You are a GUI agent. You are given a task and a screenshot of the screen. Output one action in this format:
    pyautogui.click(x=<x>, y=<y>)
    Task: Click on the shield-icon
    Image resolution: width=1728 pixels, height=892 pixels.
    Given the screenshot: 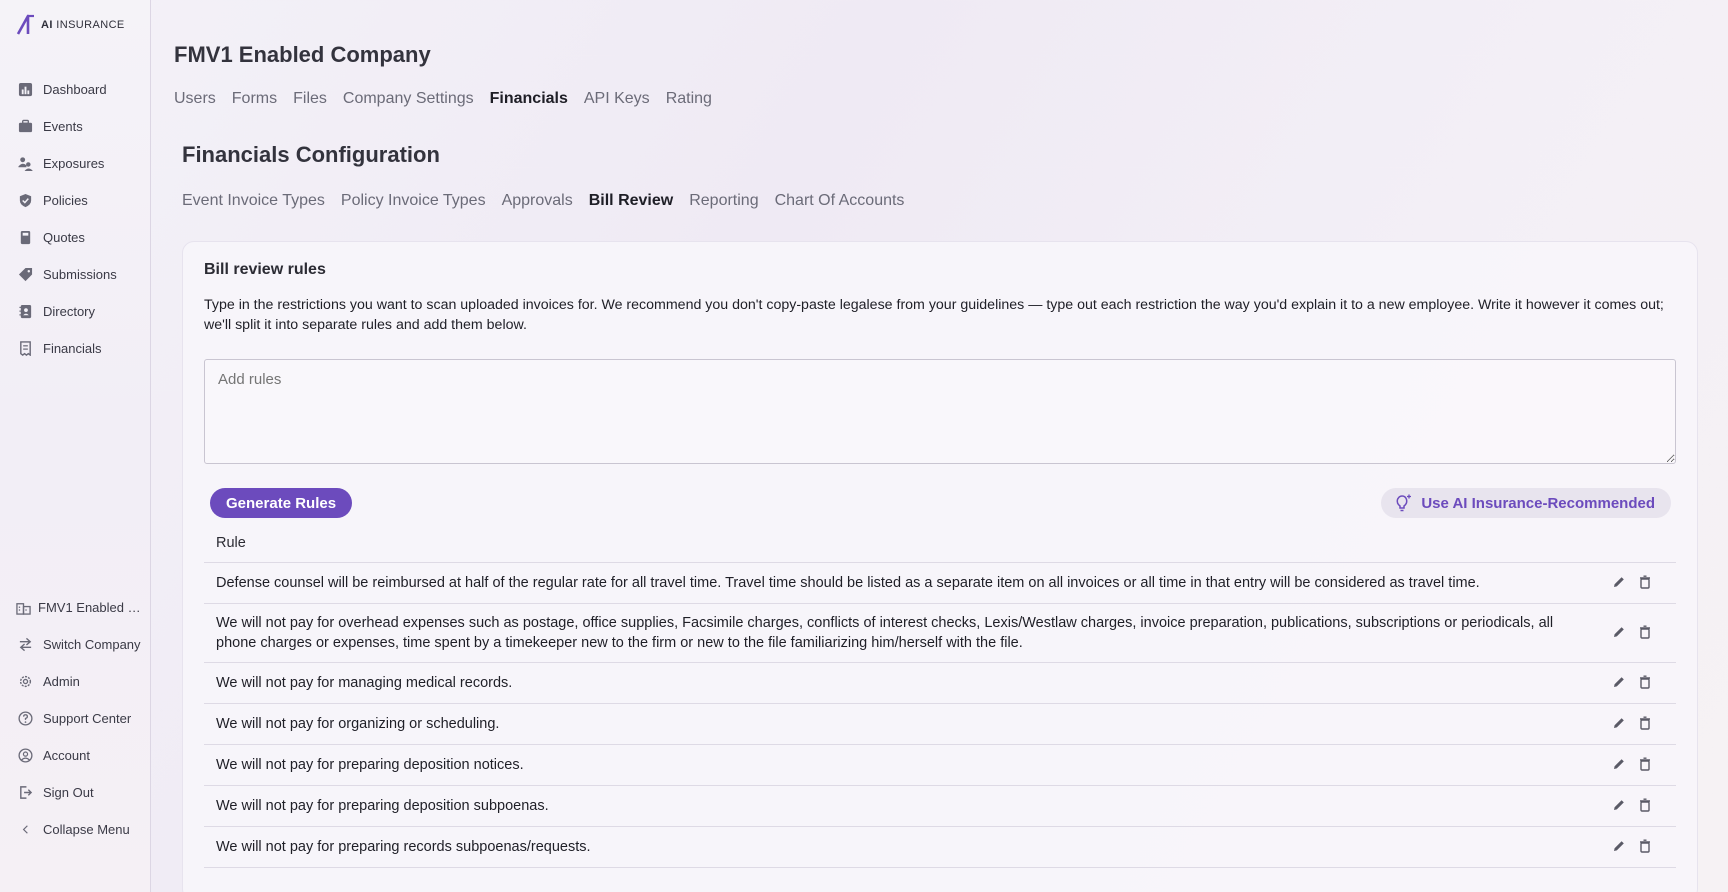 What is the action you would take?
    pyautogui.click(x=25, y=200)
    